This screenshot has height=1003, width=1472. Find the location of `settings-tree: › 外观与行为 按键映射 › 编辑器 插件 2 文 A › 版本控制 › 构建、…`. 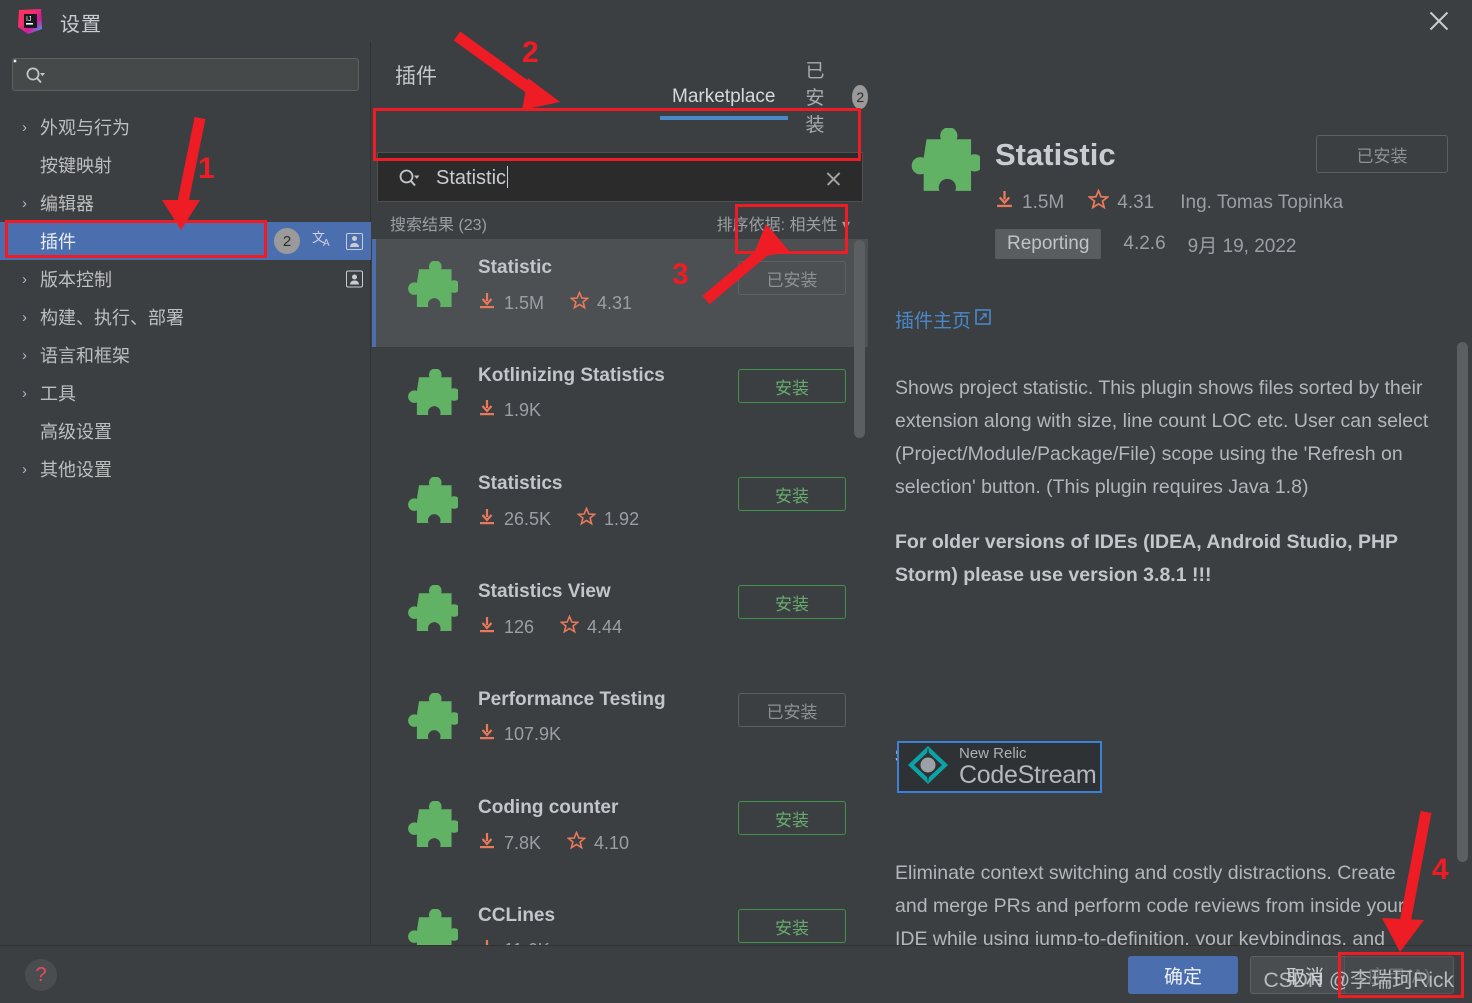

settings-tree: › 外观与行为 按键映射 › 编辑器 插件 2 文 A › 版本控制 › 构建、… is located at coordinates (185, 298).